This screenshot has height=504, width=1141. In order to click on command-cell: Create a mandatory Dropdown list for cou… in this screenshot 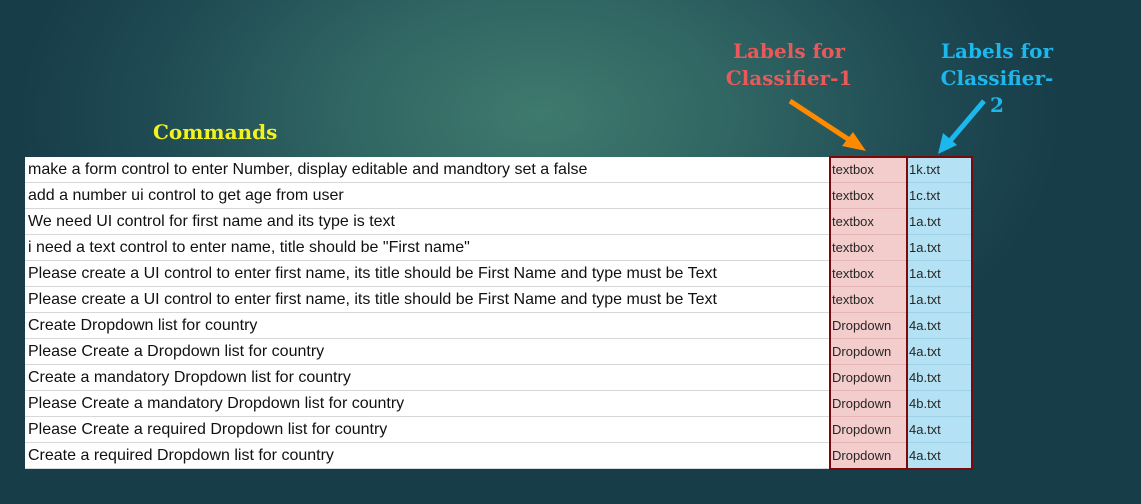, I will do `click(427, 378)`.